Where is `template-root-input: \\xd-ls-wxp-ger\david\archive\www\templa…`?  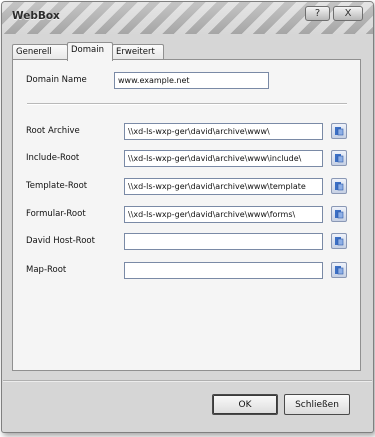 template-root-input: \\xd-ls-wxp-ger\david\archive\www\templa… is located at coordinates (223, 186).